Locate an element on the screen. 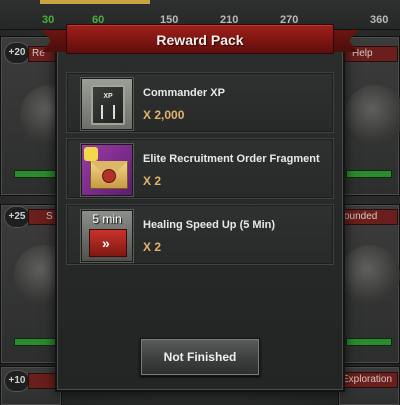  bg-card-label: Re is located at coordinates (38, 53).